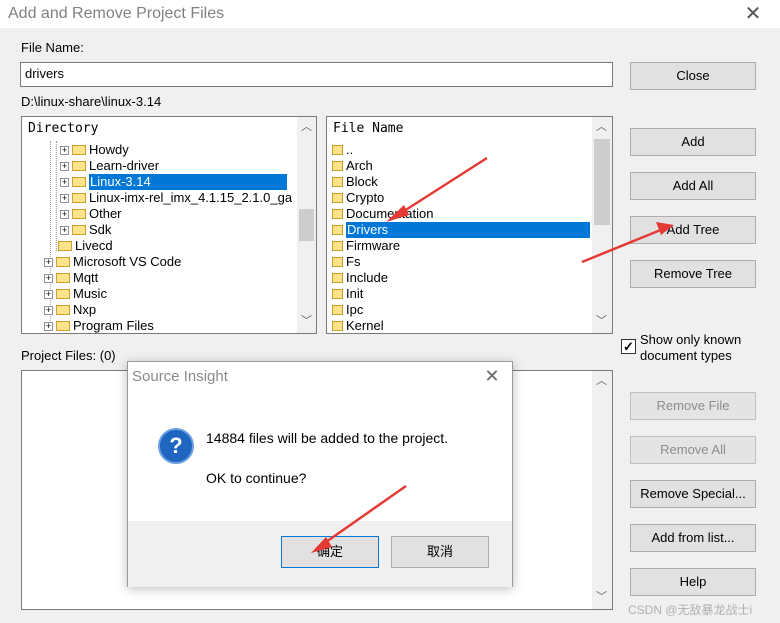 This screenshot has height=623, width=780. I want to click on directory-item: + Howdy, so click(94, 150).